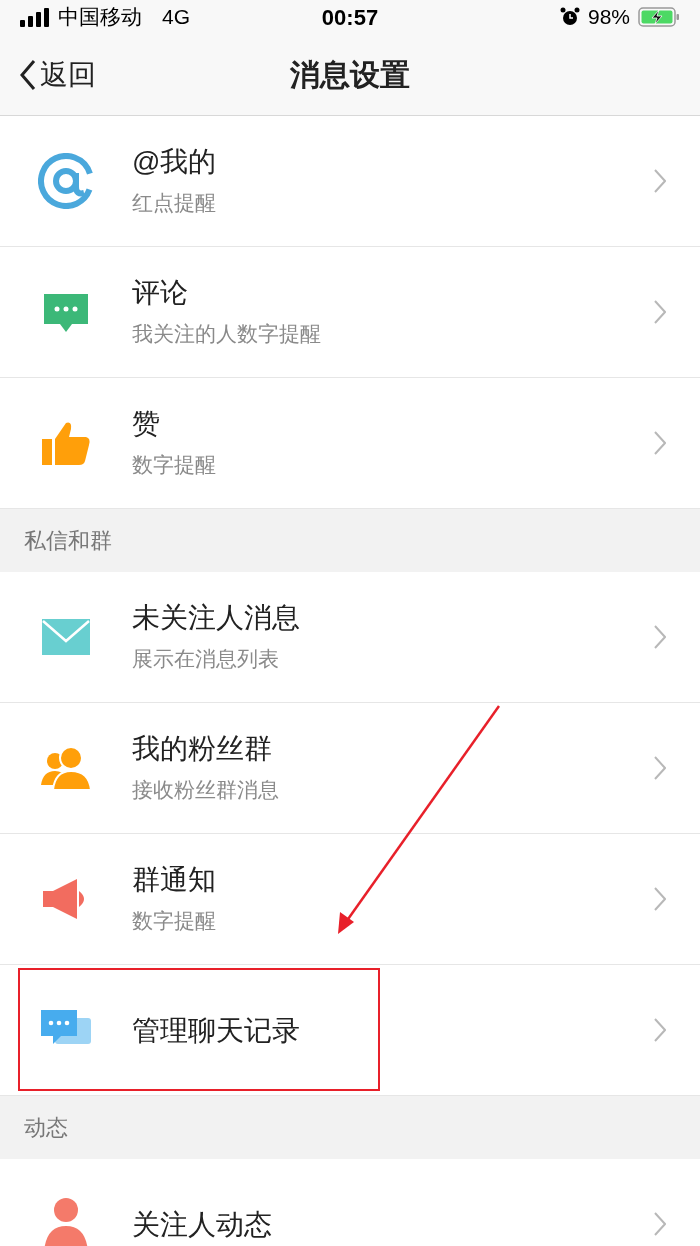 The width and height of the screenshot is (700, 1246). Describe the element at coordinates (48, 74) in the screenshot. I see `back-button: 返回` at that location.